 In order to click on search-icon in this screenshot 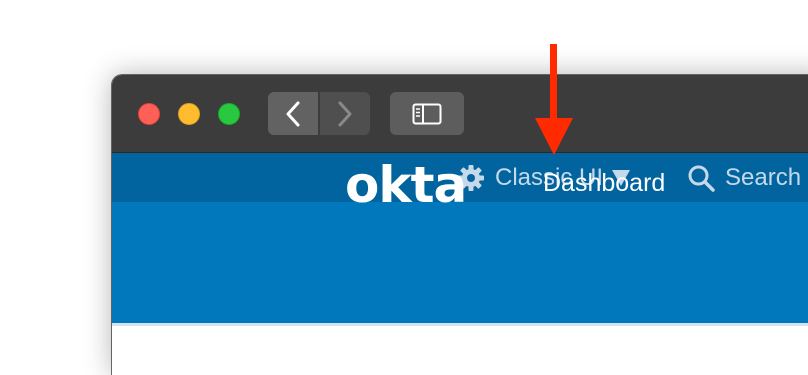, I will do `click(701, 178)`.